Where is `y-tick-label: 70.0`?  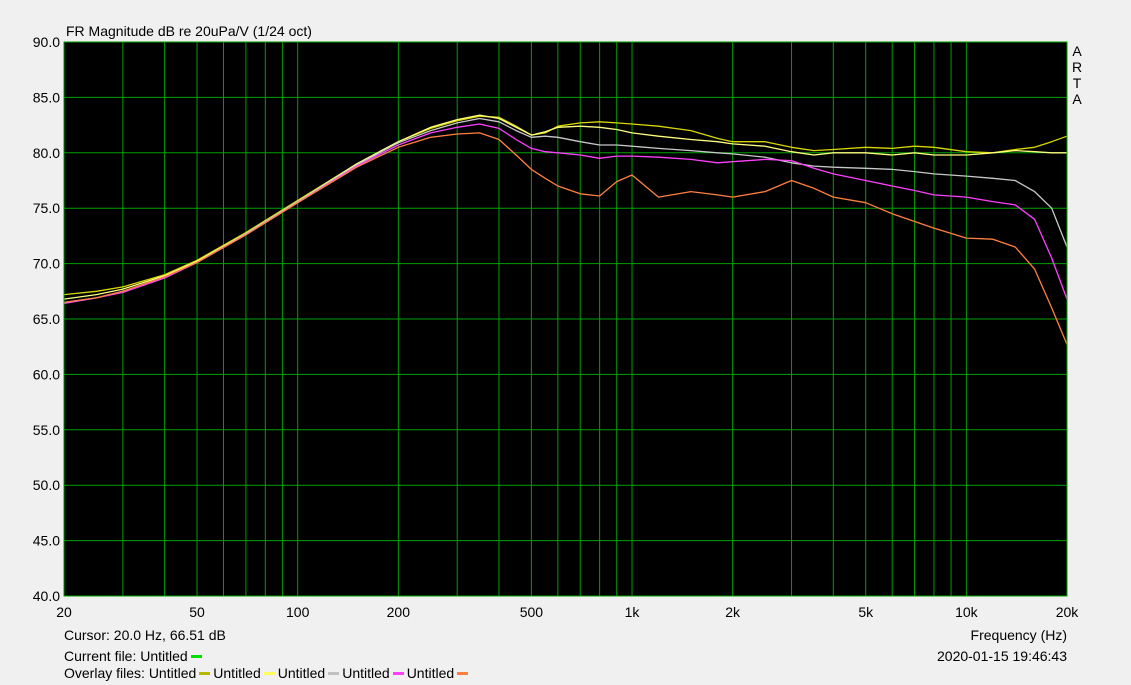 y-tick-label: 70.0 is located at coordinates (46, 264).